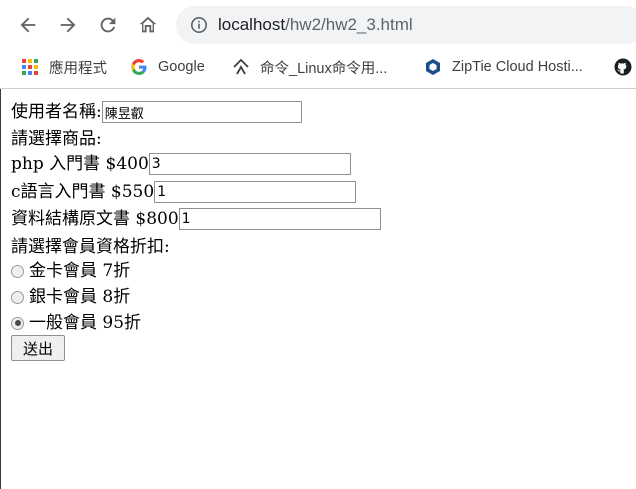 Image resolution: width=636 pixels, height=489 pixels. Describe the element at coordinates (95, 219) in the screenshot. I see `product-label: 資料結構原文書 $800` at that location.